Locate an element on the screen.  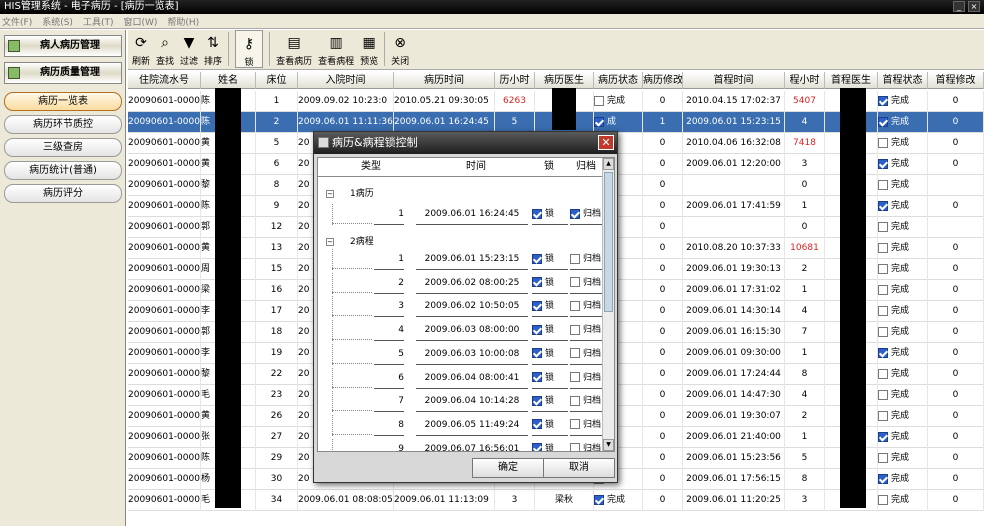
toolbar-button: ▥ 查看病程 is located at coordinates (336, 49).